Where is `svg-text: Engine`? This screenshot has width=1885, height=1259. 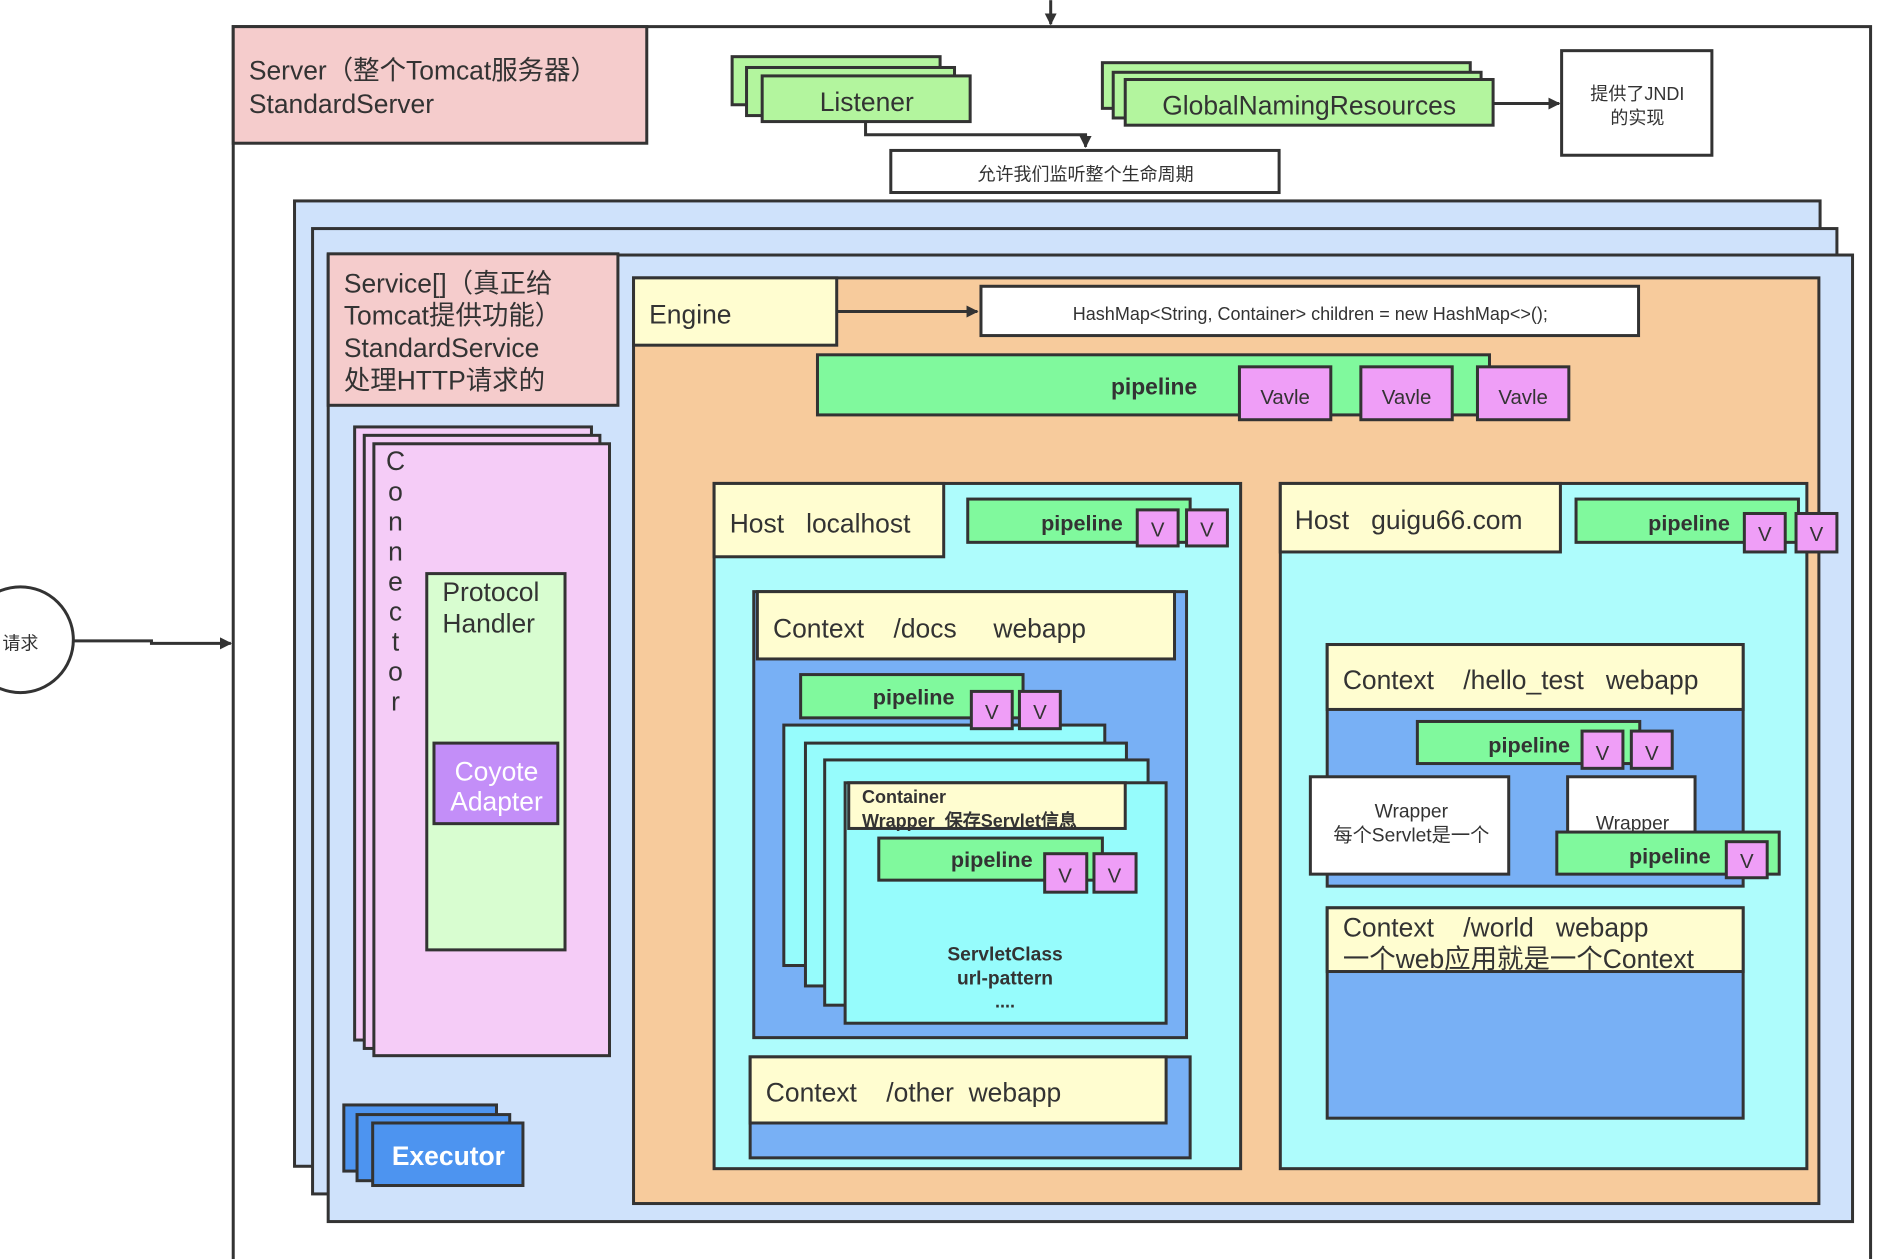
svg-text: Engine is located at coordinates (690, 315).